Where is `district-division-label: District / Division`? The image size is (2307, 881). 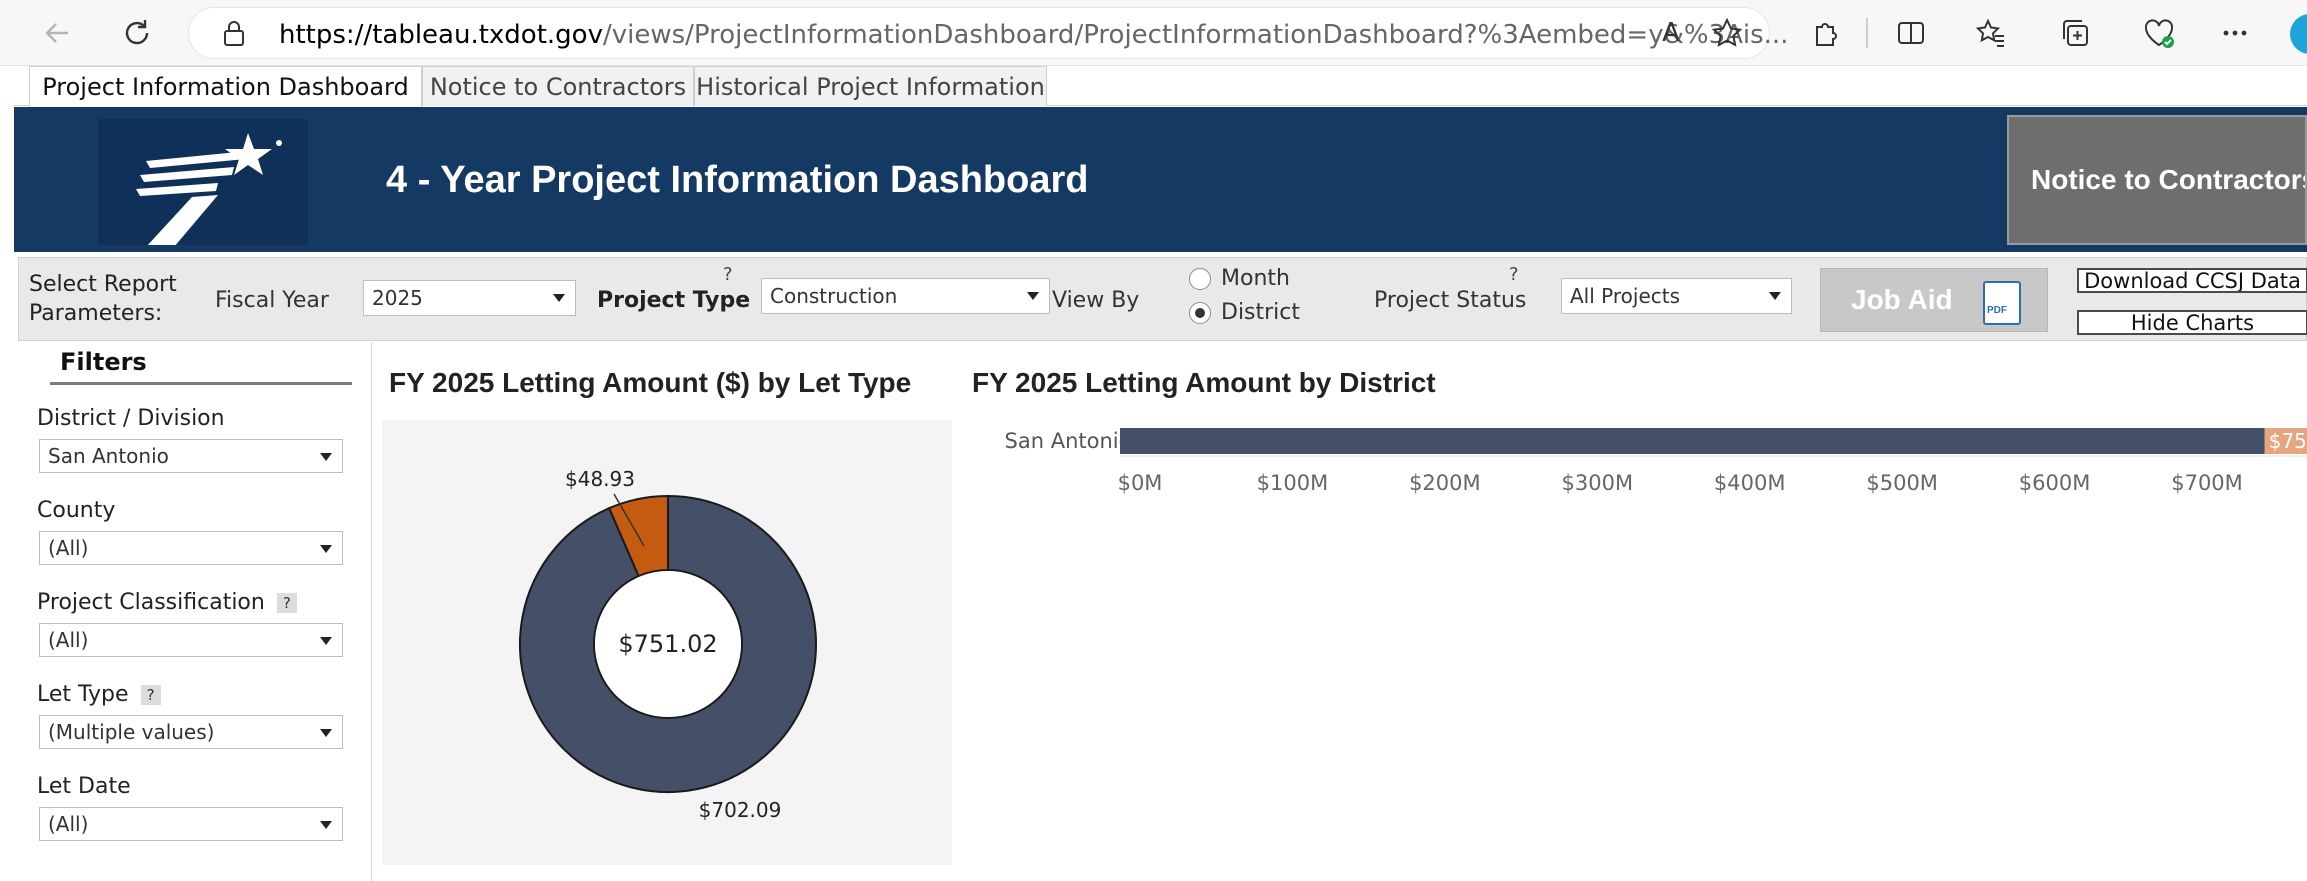 district-division-label: District / Division is located at coordinates (131, 418).